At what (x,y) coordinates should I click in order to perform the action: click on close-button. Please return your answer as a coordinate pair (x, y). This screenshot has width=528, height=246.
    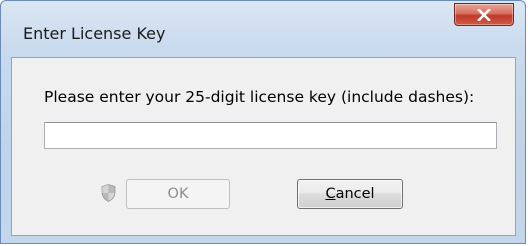
    Looking at the image, I should click on (484, 14).